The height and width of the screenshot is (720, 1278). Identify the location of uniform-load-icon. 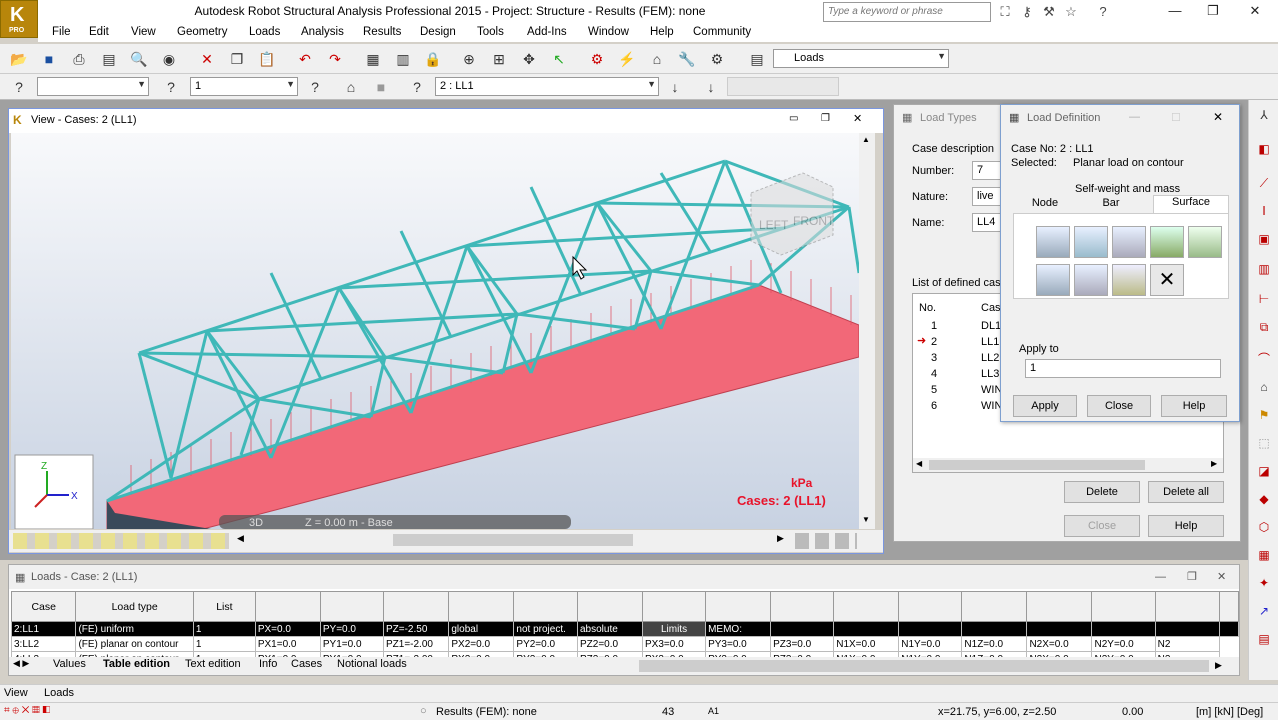
(1053, 242).